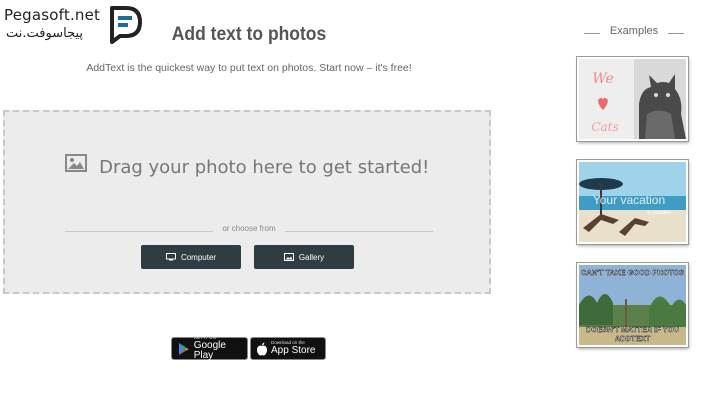  I want to click on drag-prompt: Drag your photo here to get started!, so click(247, 166).